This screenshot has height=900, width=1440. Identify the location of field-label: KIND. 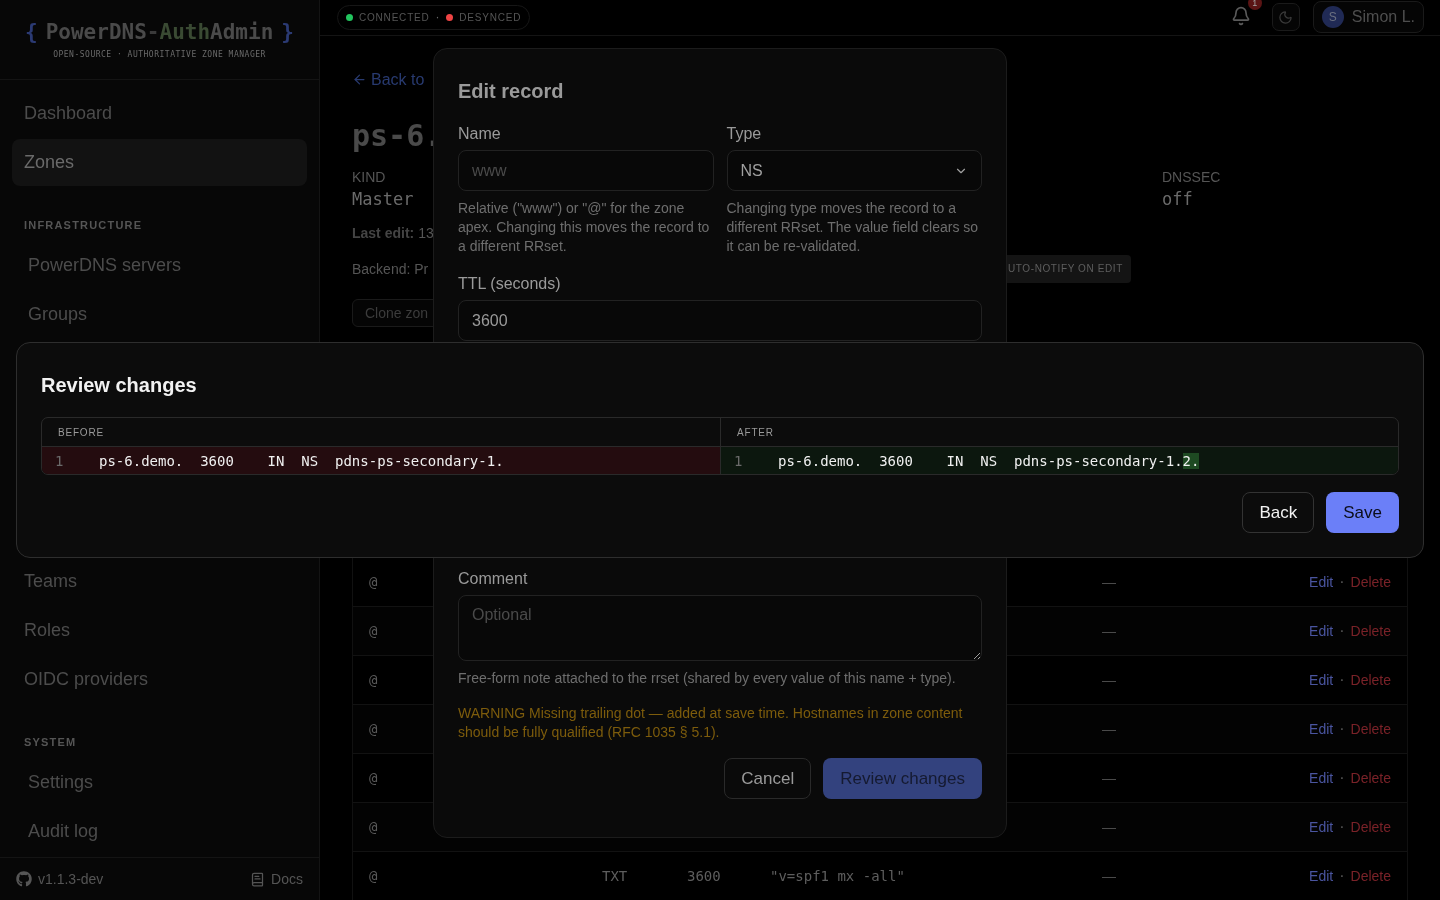
(369, 177).